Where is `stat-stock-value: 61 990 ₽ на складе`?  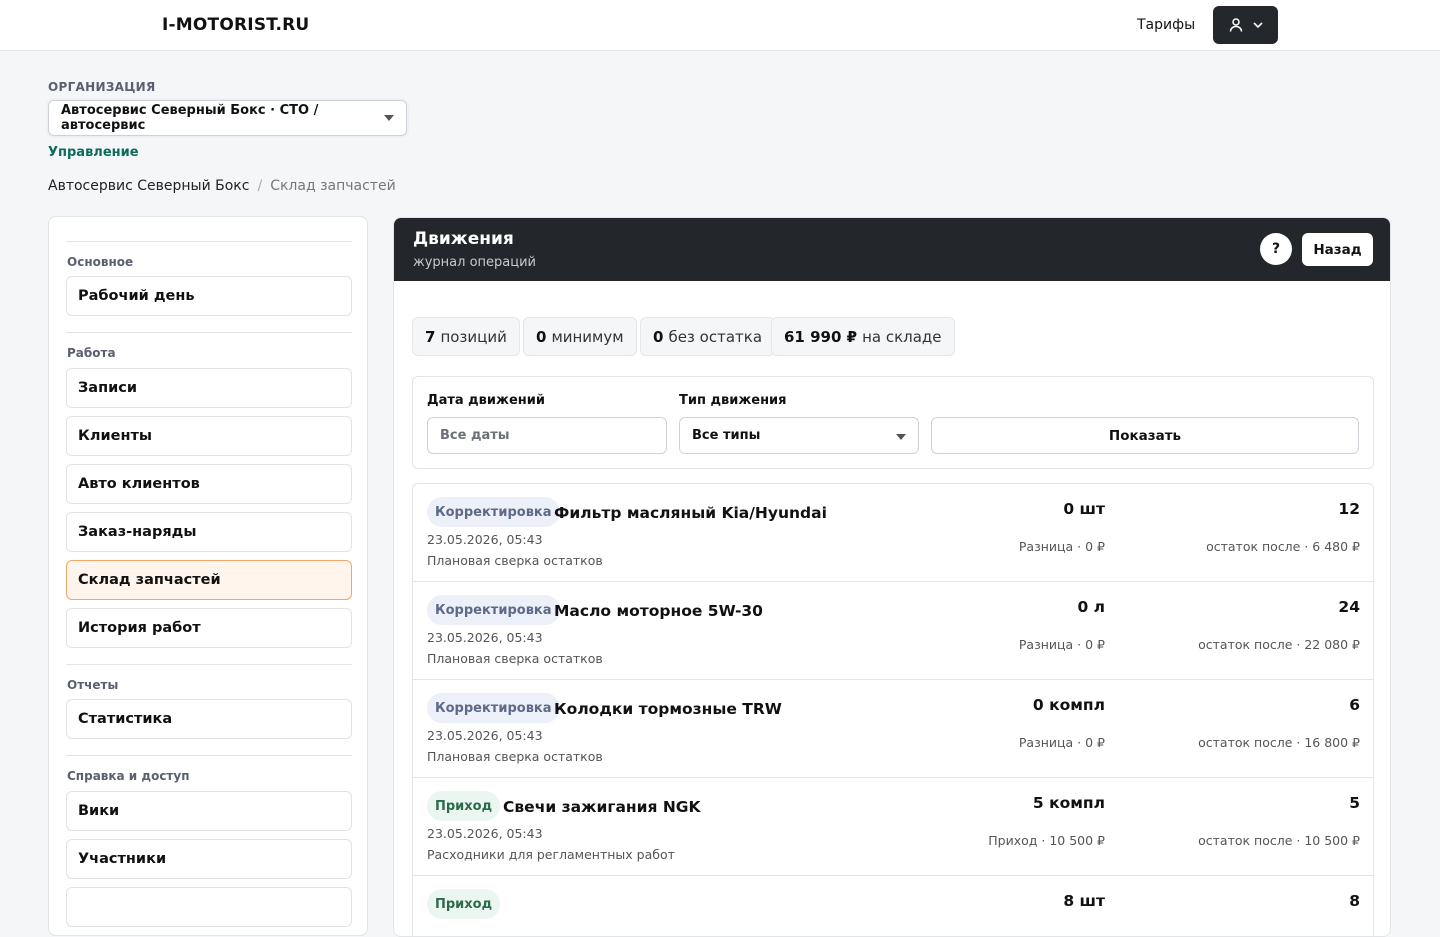 stat-stock-value: 61 990 ₽ на складе is located at coordinates (863, 336).